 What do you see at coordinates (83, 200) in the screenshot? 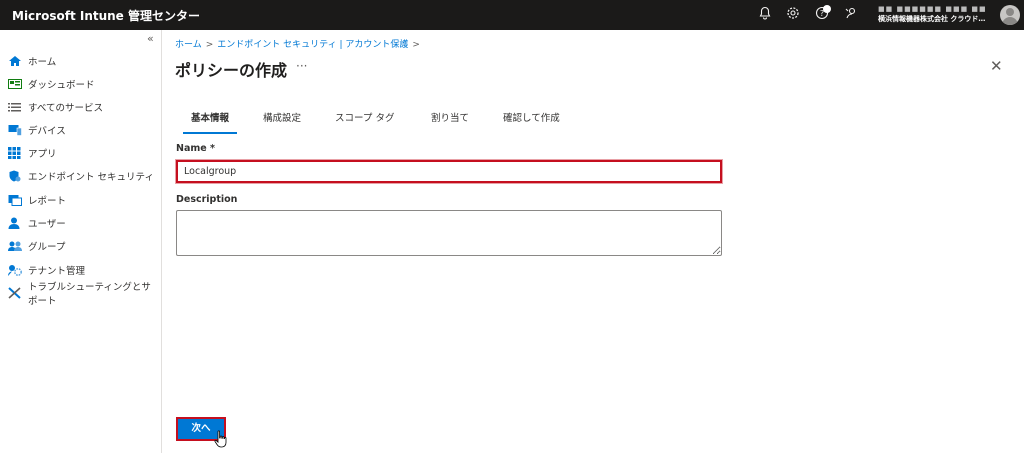
I see `sidebar-item-reports: レポート` at bounding box center [83, 200].